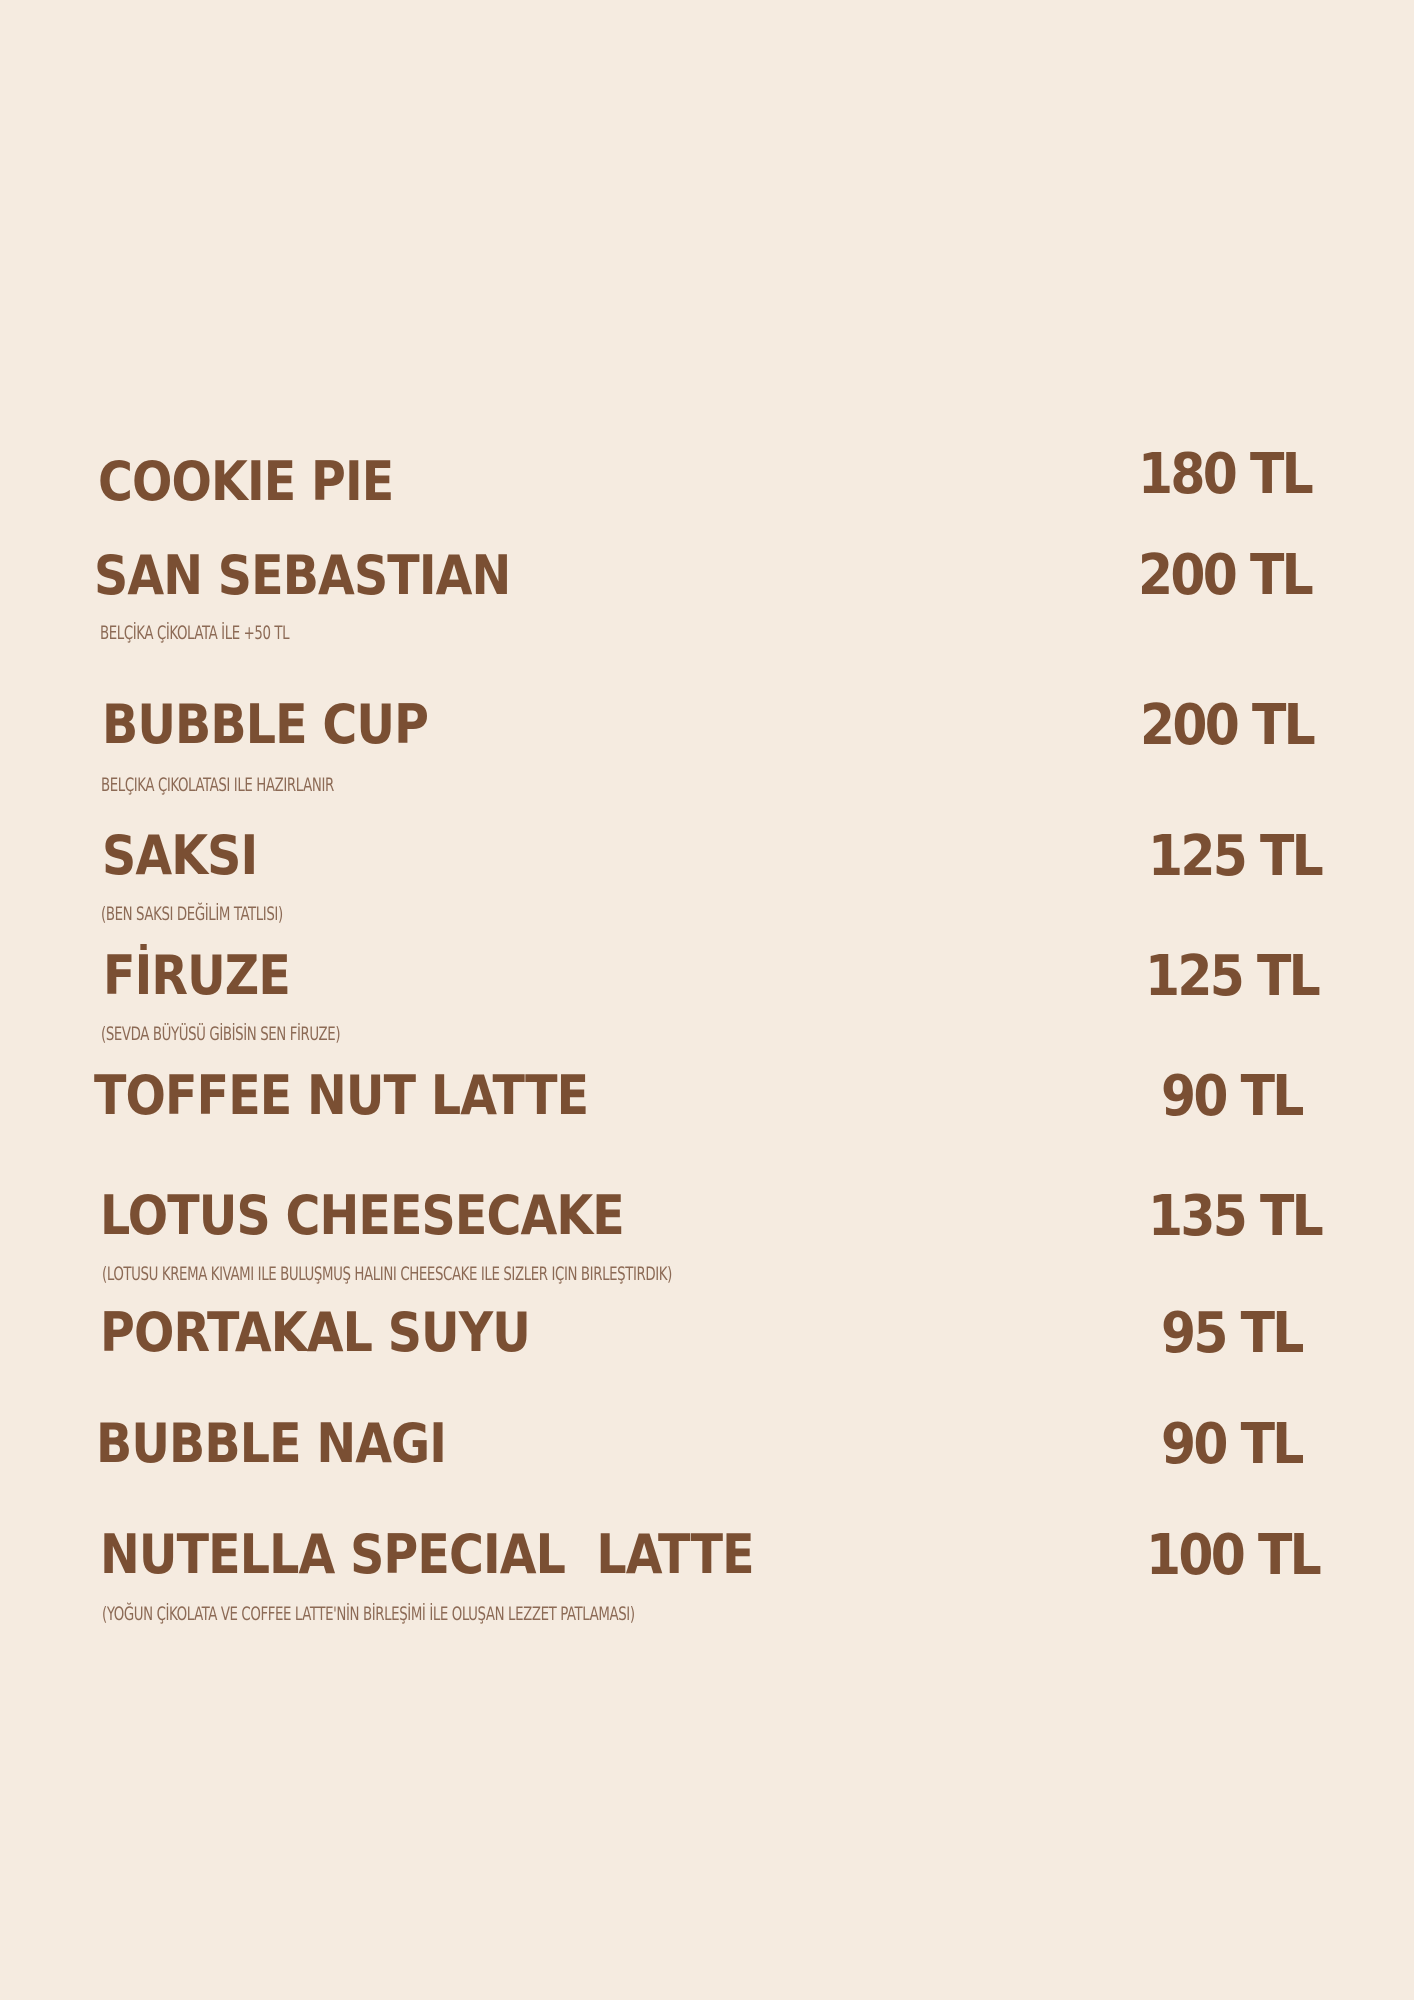  What do you see at coordinates (315, 1332) in the screenshot?
I see `menu-item-name: PORTAKAL SUYU` at bounding box center [315, 1332].